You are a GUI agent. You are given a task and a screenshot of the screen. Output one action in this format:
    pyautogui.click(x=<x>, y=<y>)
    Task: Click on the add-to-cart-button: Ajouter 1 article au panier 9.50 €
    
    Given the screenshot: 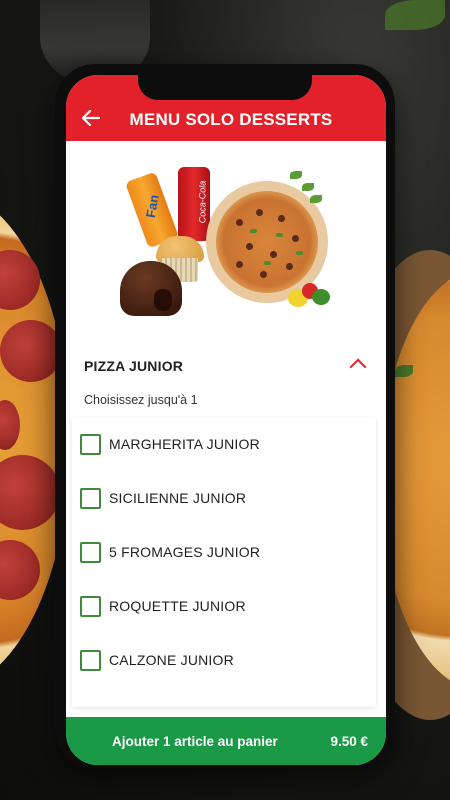 What is the action you would take?
    pyautogui.click(x=226, y=741)
    